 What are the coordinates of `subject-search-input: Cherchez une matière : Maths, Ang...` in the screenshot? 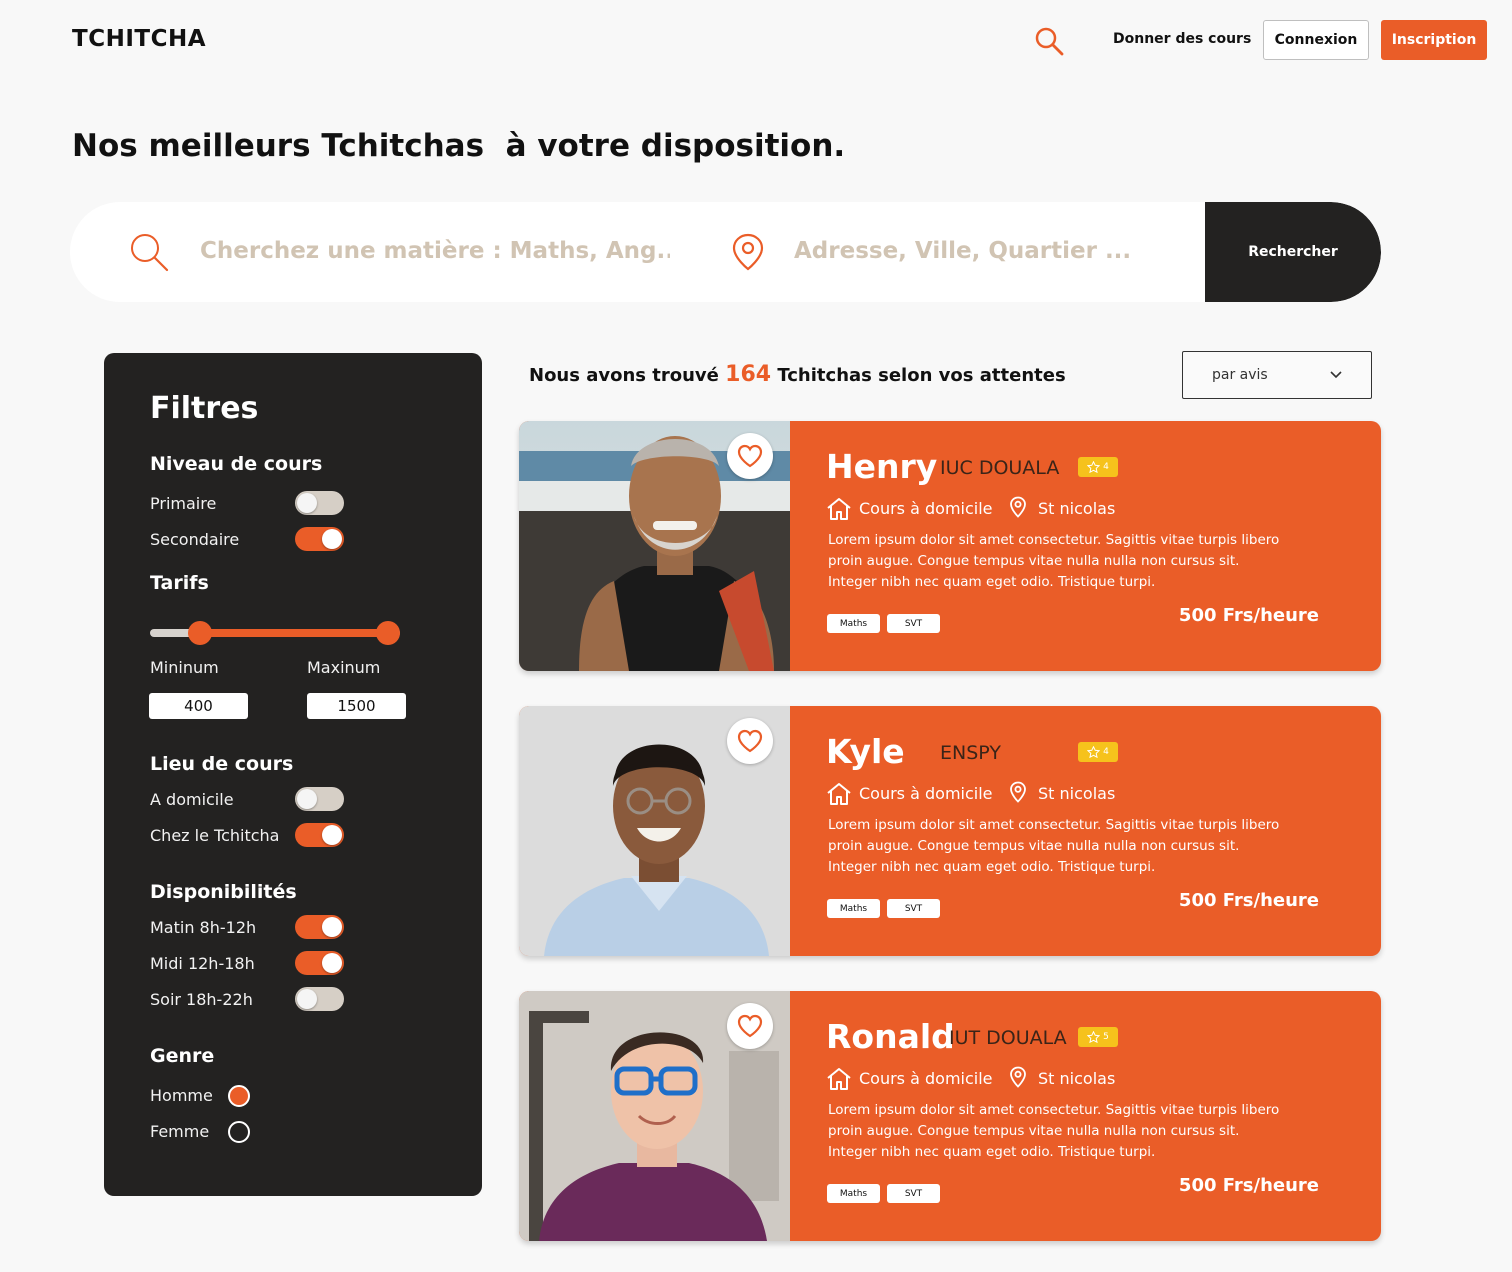 It's located at (435, 251).